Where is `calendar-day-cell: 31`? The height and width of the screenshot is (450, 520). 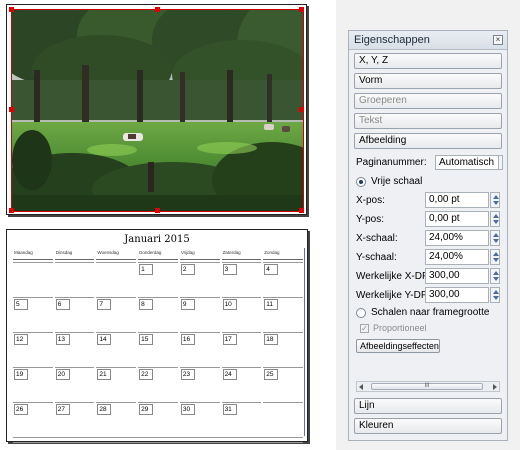
calendar-day-cell: 31 is located at coordinates (241, 418).